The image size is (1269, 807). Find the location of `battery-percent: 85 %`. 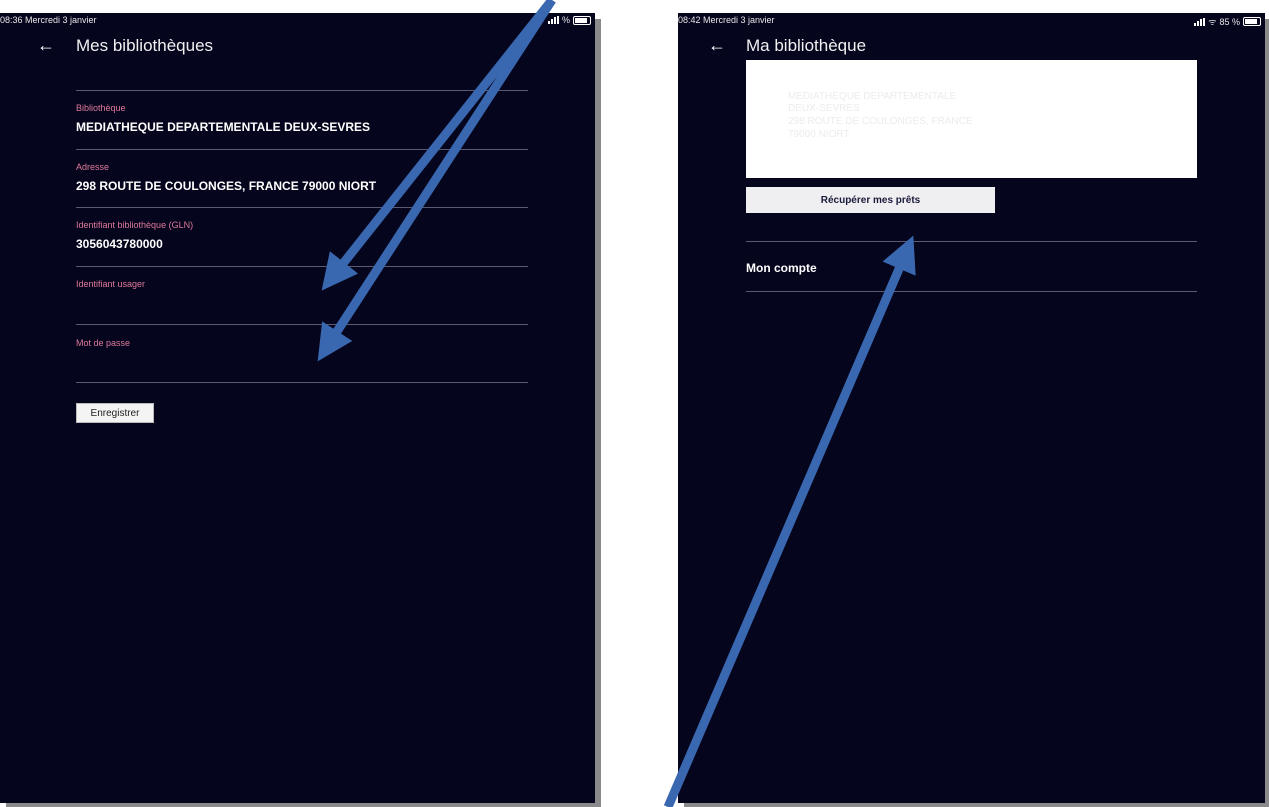

battery-percent: 85 % is located at coordinates (1229, 21).